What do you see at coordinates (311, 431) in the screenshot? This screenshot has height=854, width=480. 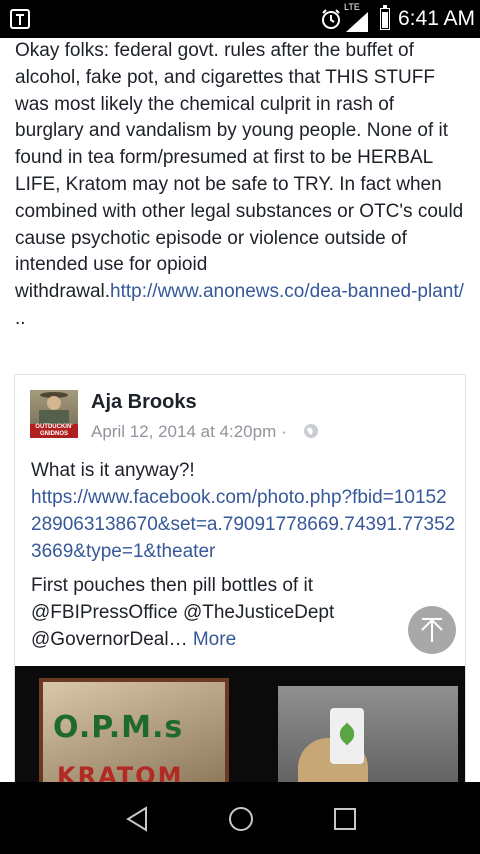 I see `globe-icon` at bounding box center [311, 431].